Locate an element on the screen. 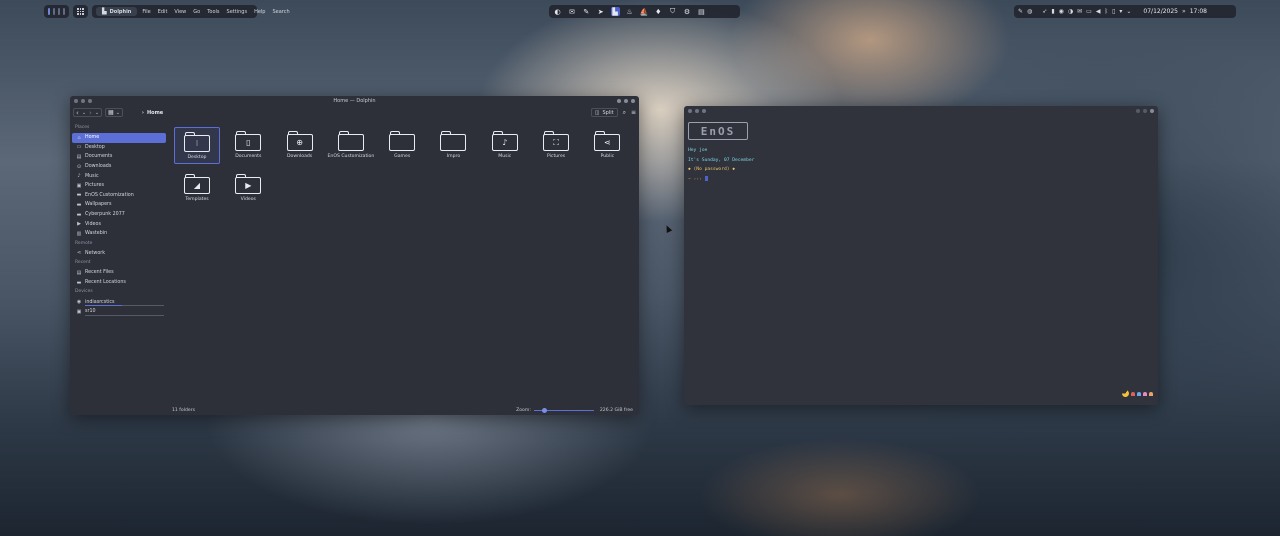  folder-downloads: ⊕ Downloads is located at coordinates (300, 145).